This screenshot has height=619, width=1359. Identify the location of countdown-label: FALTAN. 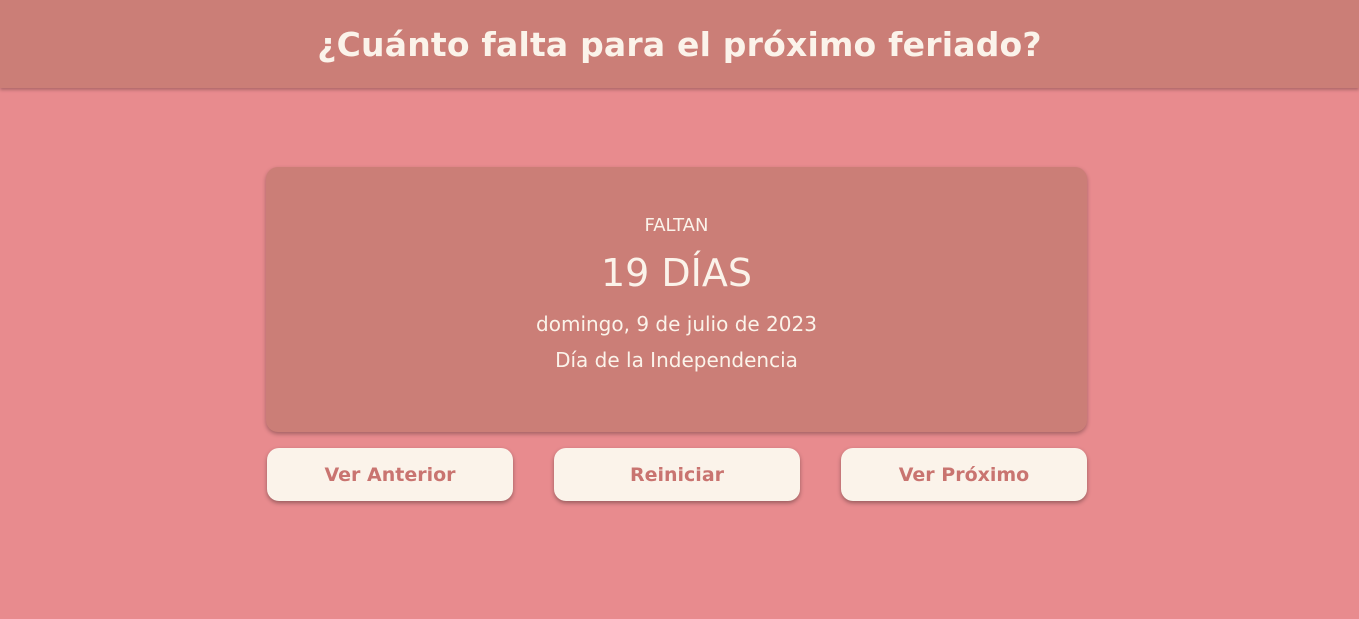
(676, 225).